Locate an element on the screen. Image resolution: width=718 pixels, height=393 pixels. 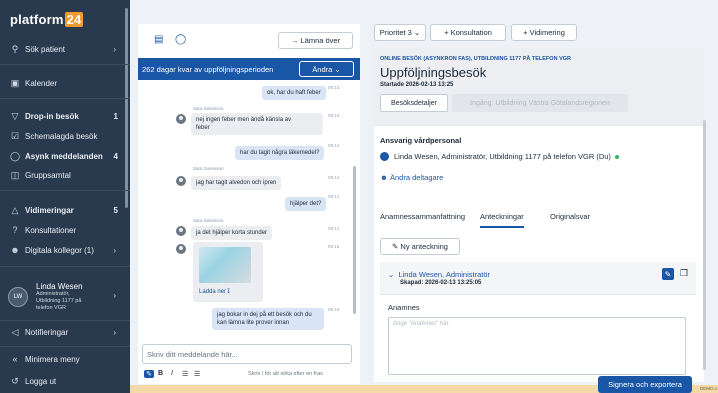
numbered-list-icon: ☰ is located at coordinates (197, 374).